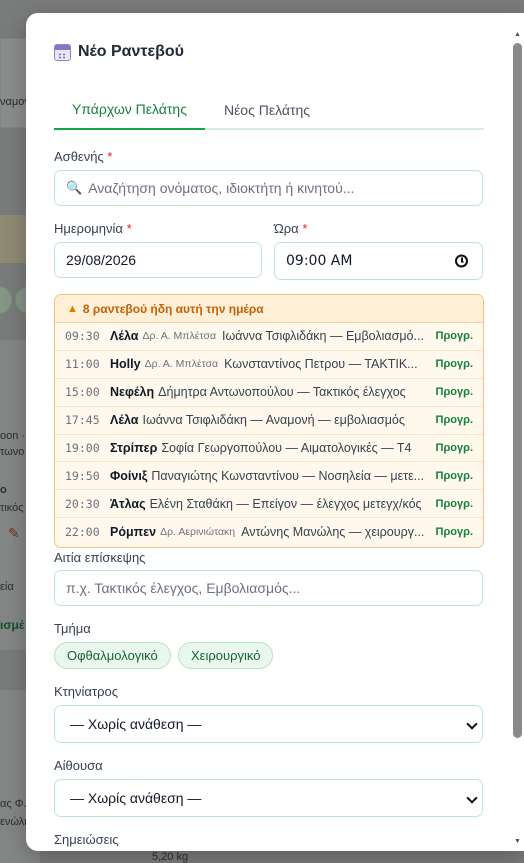  I want to click on modal-scrollbar-thumb, so click(517, 390).